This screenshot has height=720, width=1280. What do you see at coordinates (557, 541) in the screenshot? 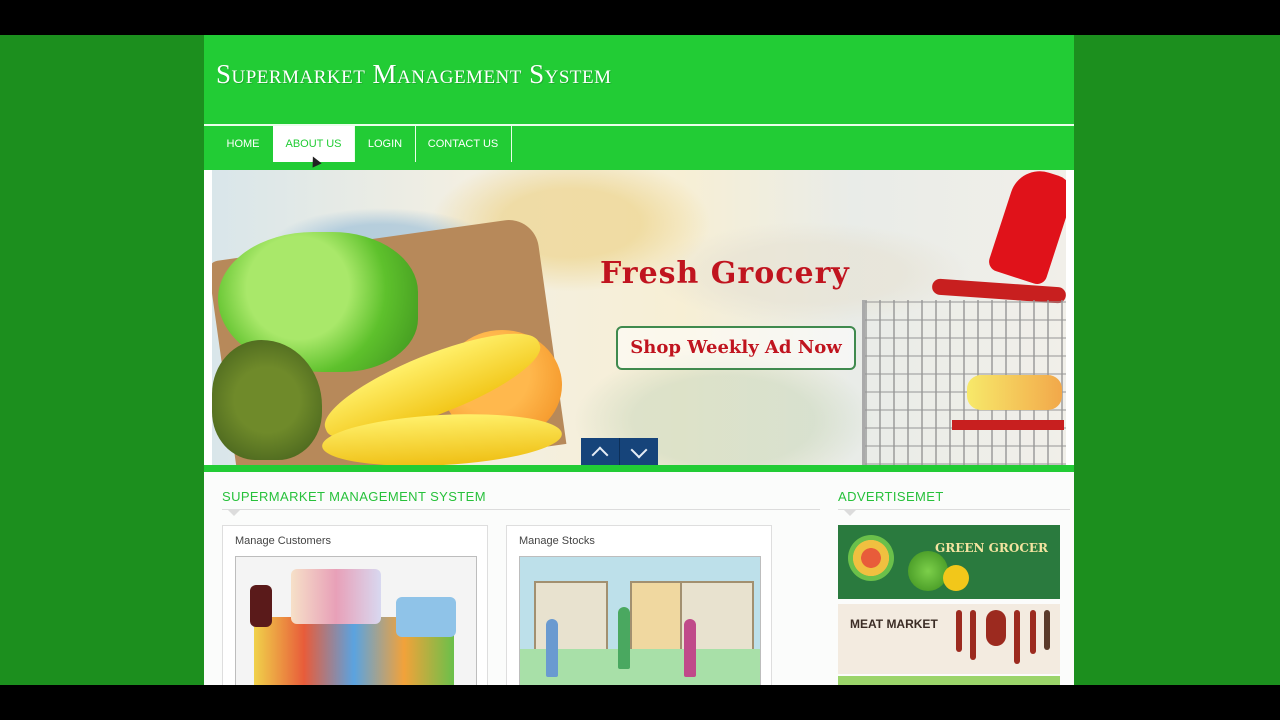
I see `card-title: Manage Stocks` at bounding box center [557, 541].